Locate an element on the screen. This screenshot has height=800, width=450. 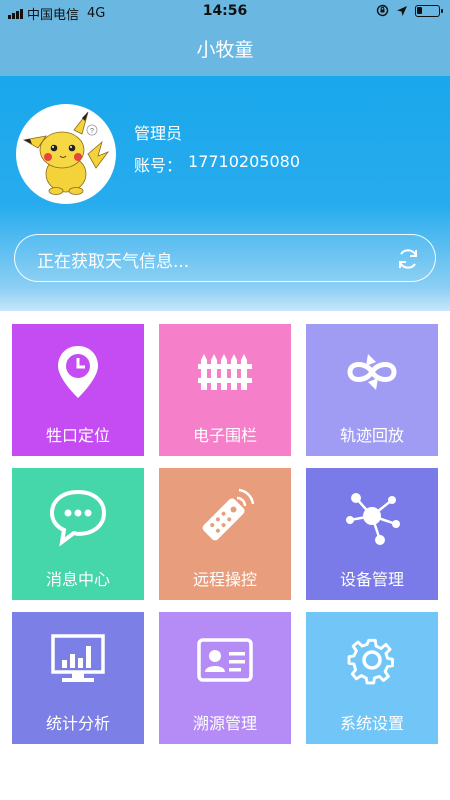
menu-statistics: 统计分析 is located at coordinates (78, 678).